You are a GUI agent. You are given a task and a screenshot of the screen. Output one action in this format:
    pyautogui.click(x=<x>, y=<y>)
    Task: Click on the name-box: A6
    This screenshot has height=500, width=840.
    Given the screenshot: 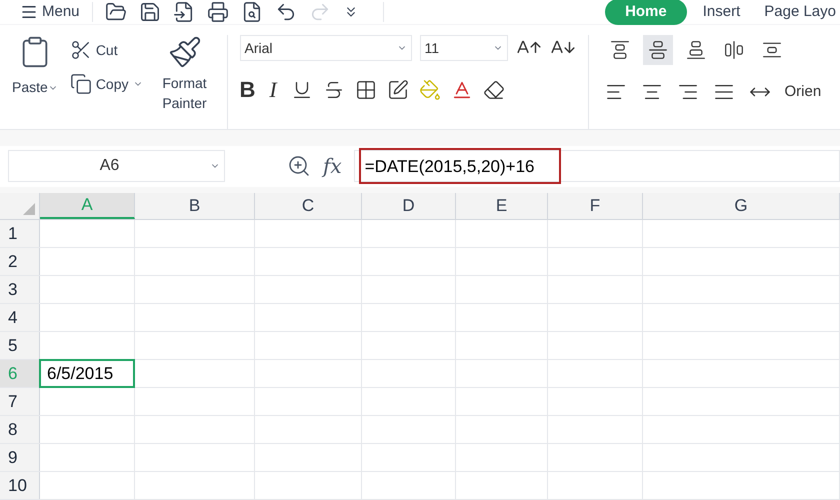 What is the action you would take?
    pyautogui.click(x=116, y=166)
    